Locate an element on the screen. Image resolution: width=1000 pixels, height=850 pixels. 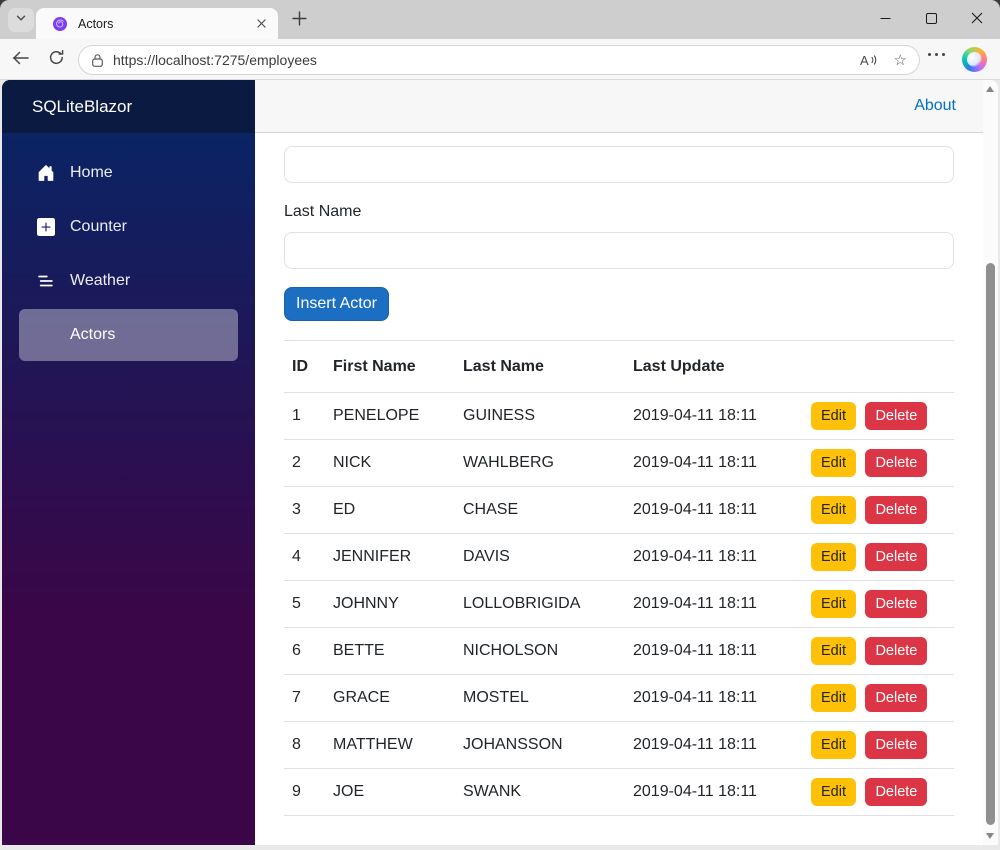
maximize-button is located at coordinates (931, 19).